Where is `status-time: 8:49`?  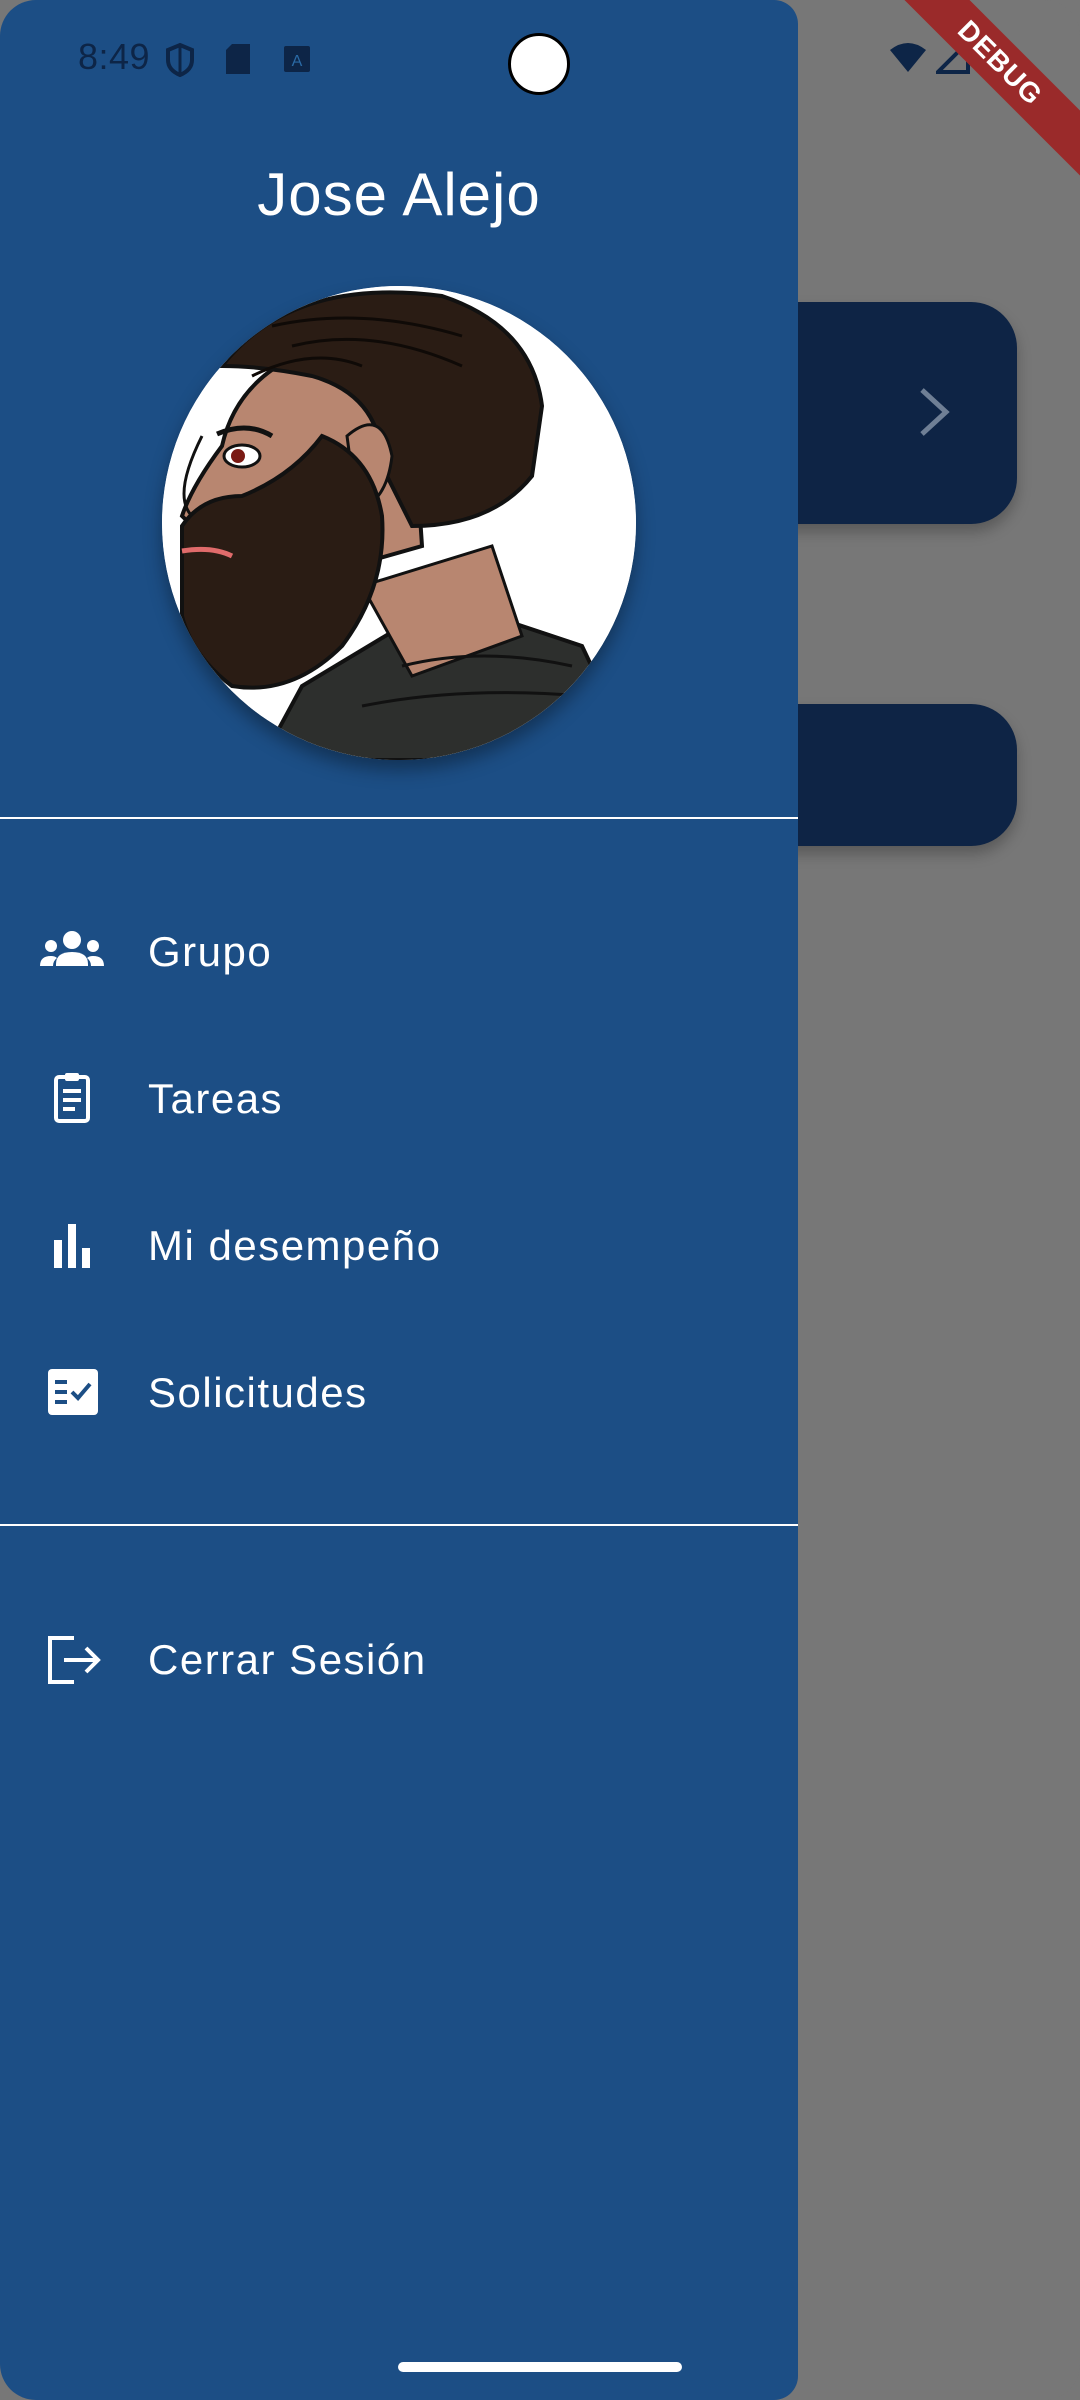 status-time: 8:49 is located at coordinates (114, 56).